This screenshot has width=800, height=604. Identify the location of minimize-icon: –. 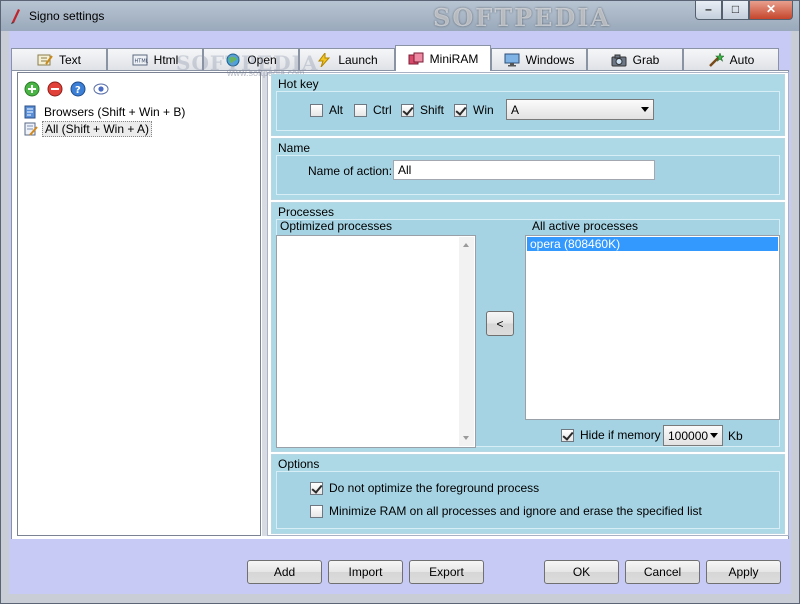
(708, 9).